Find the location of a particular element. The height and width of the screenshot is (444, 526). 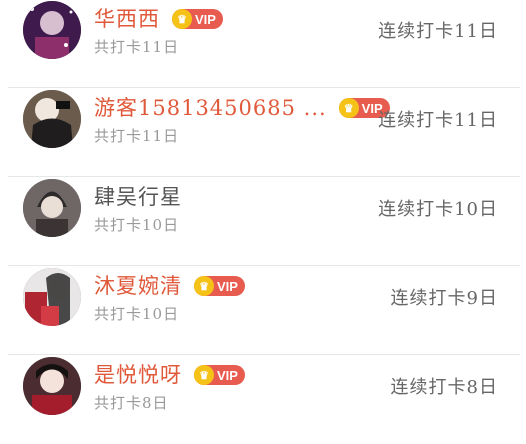

name-line: 沐夏婉清 ♛ VIP is located at coordinates (169, 286).